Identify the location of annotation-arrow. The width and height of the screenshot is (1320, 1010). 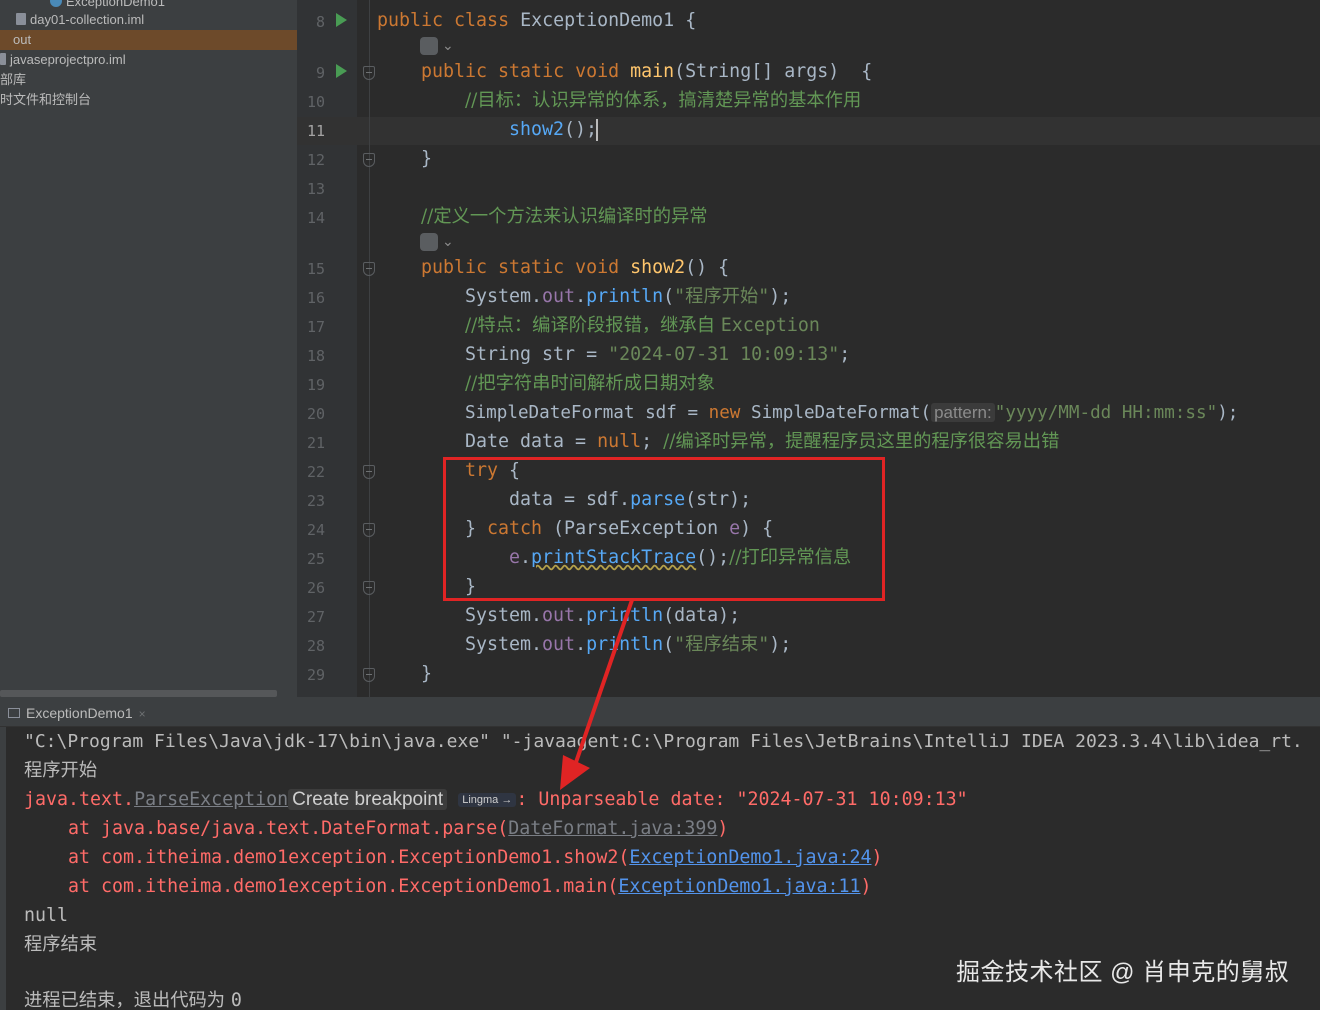
(597, 694).